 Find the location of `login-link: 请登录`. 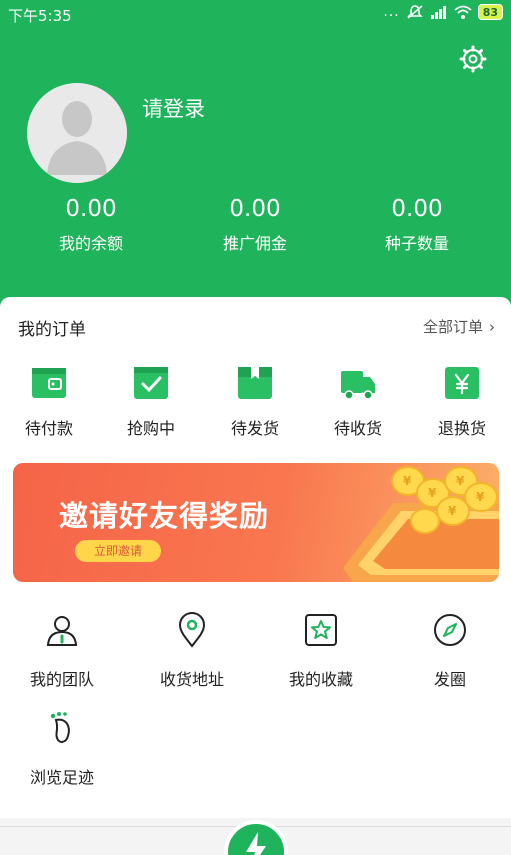

login-link: 请登录 is located at coordinates (173, 108).